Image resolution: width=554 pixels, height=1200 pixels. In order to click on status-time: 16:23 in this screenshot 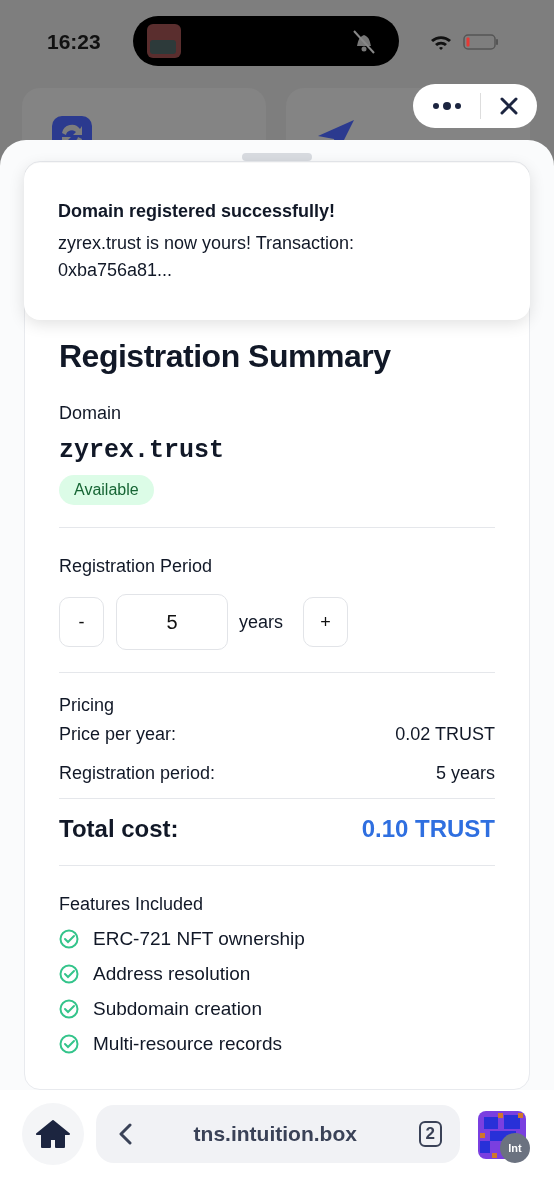, I will do `click(74, 42)`.